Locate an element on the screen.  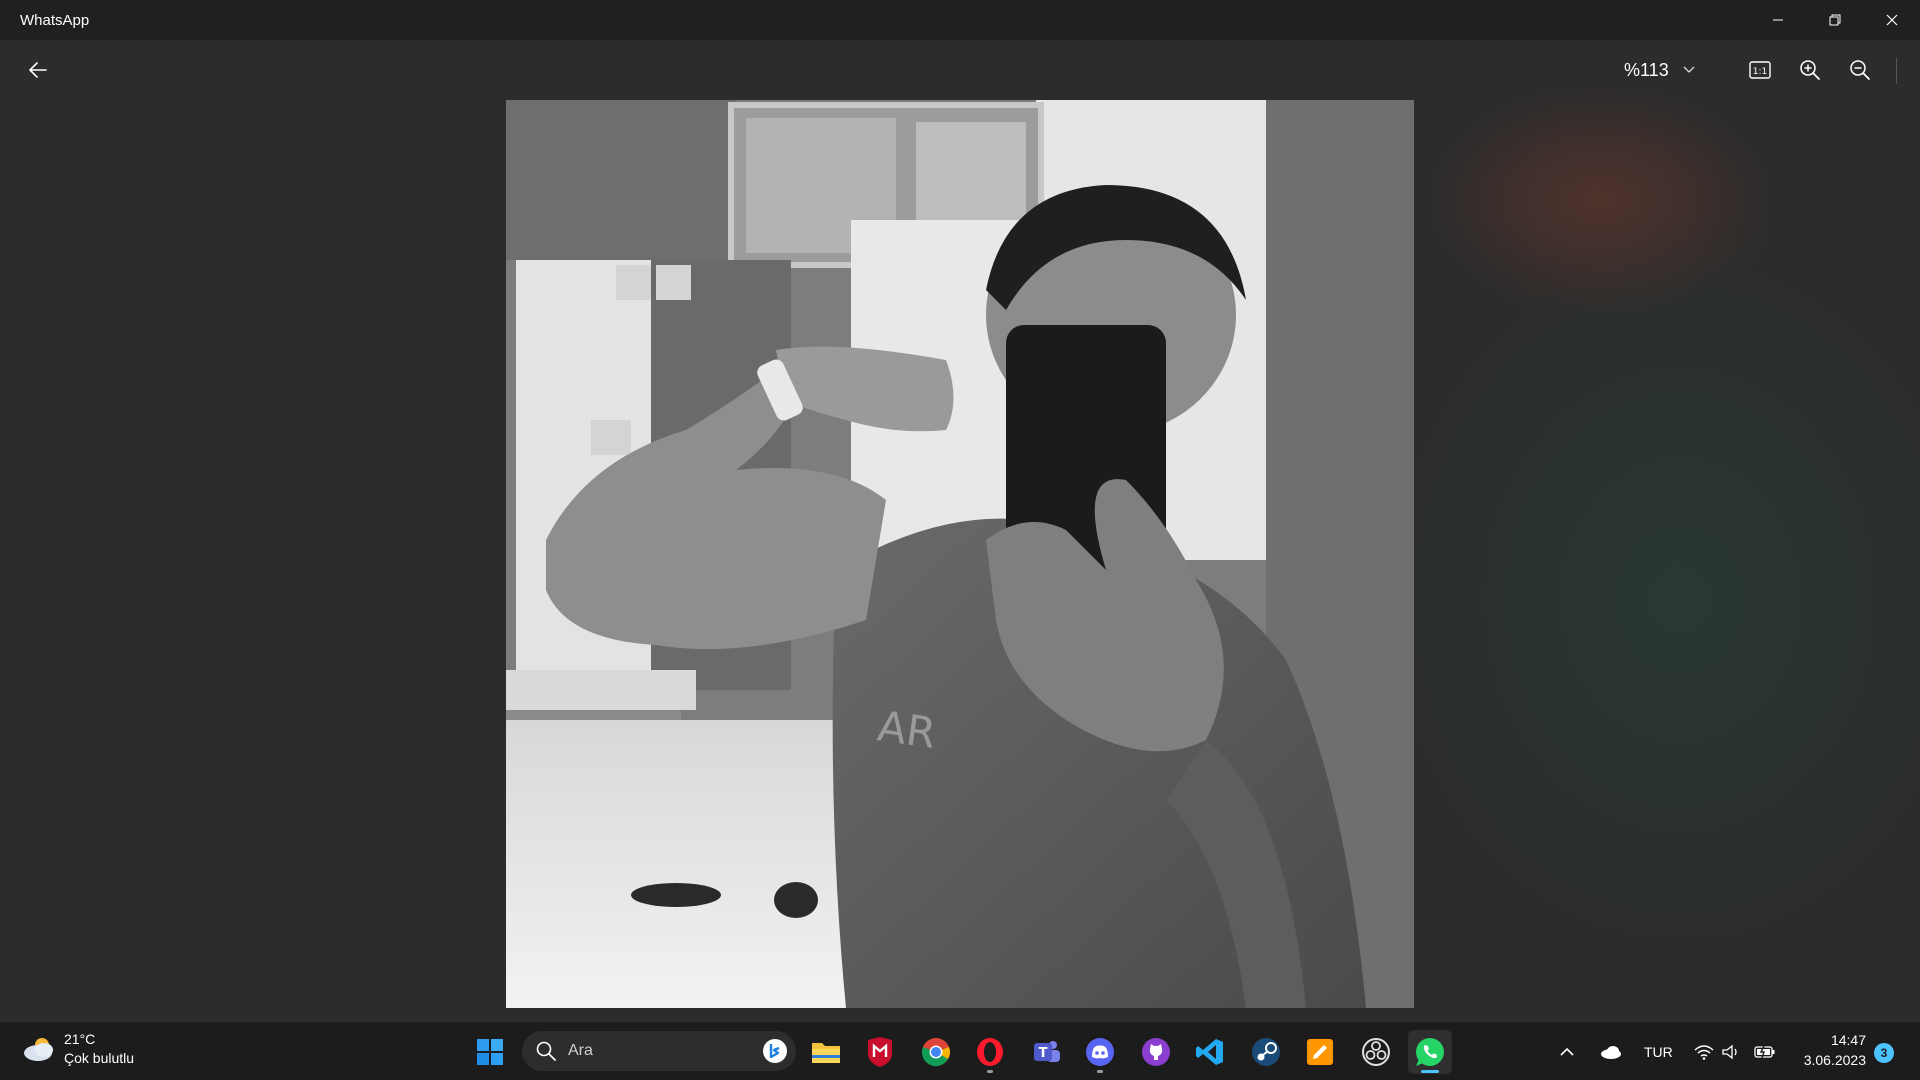
taskbar-github-desktop is located at coordinates (1156, 1052).